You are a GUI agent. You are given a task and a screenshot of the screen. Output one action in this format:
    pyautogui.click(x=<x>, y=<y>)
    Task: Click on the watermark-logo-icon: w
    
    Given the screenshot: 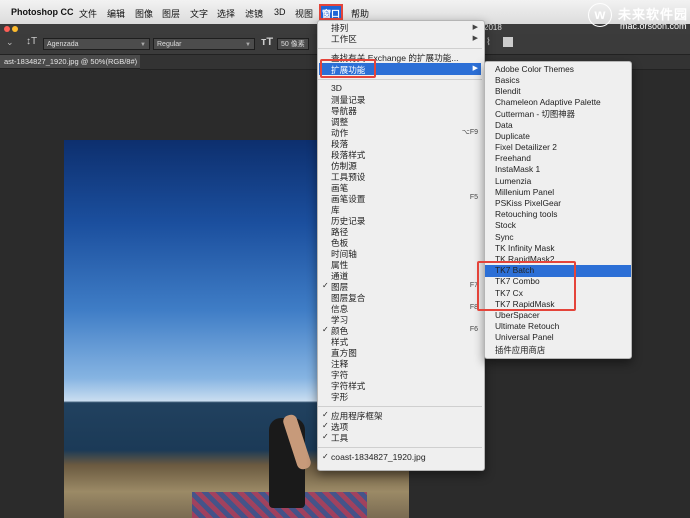 What is the action you would take?
    pyautogui.click(x=600, y=15)
    